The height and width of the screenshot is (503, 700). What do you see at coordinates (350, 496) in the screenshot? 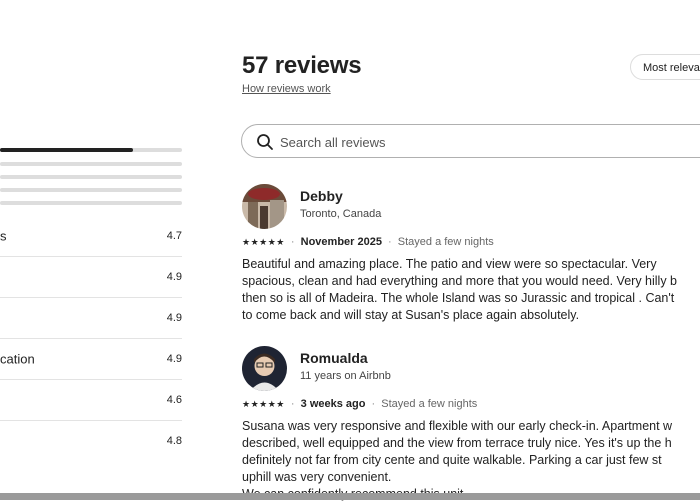
I see `bottom-scroll-edge` at bounding box center [350, 496].